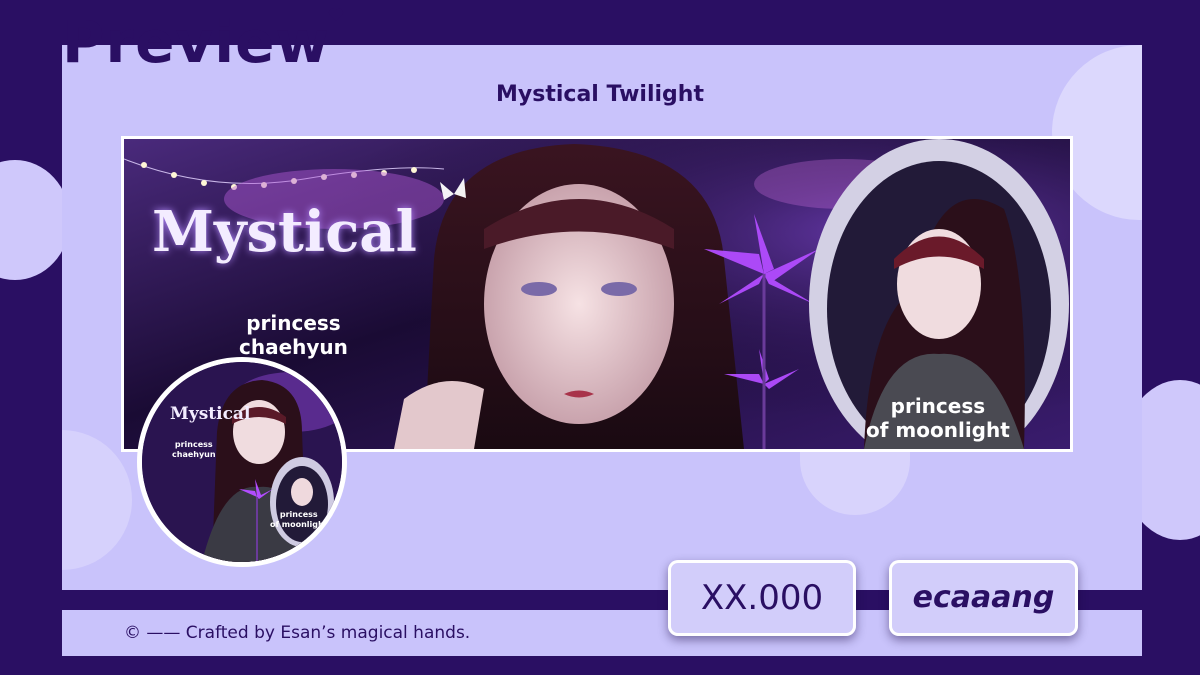 The height and width of the screenshot is (675, 1200). I want to click on thumbnail-illustration, so click(242, 462).